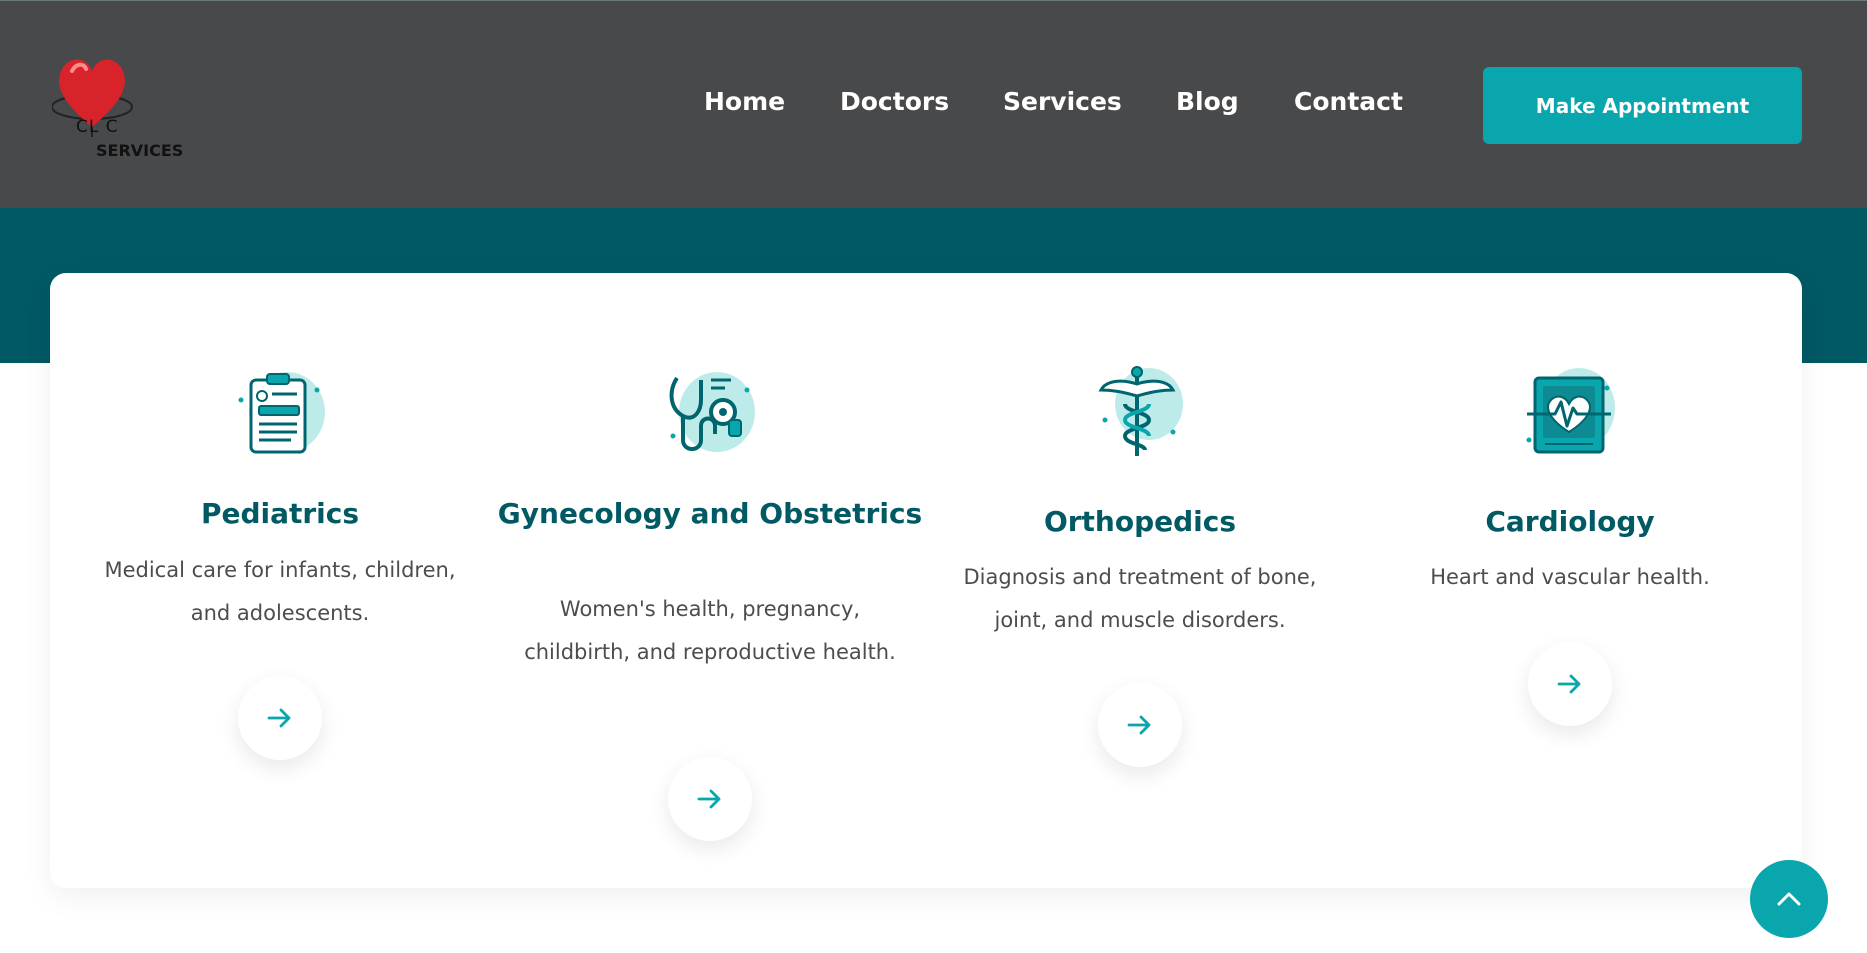  Describe the element at coordinates (280, 513) in the screenshot. I see `service-title: Pediatrics` at that location.